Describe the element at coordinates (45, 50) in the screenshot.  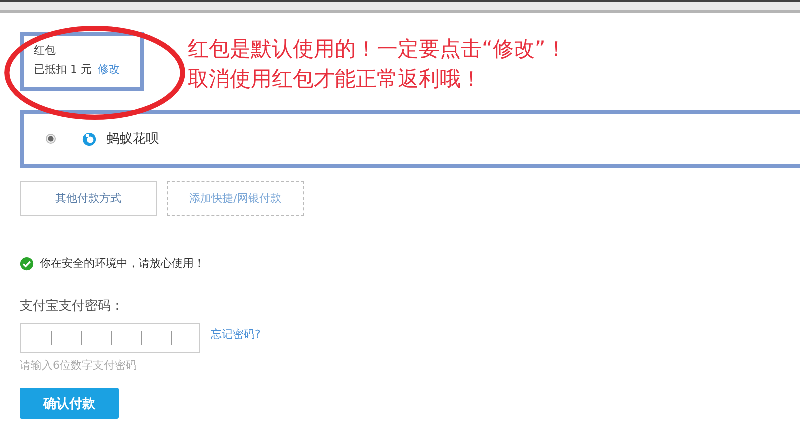
I see `coupon-title: 红包` at that location.